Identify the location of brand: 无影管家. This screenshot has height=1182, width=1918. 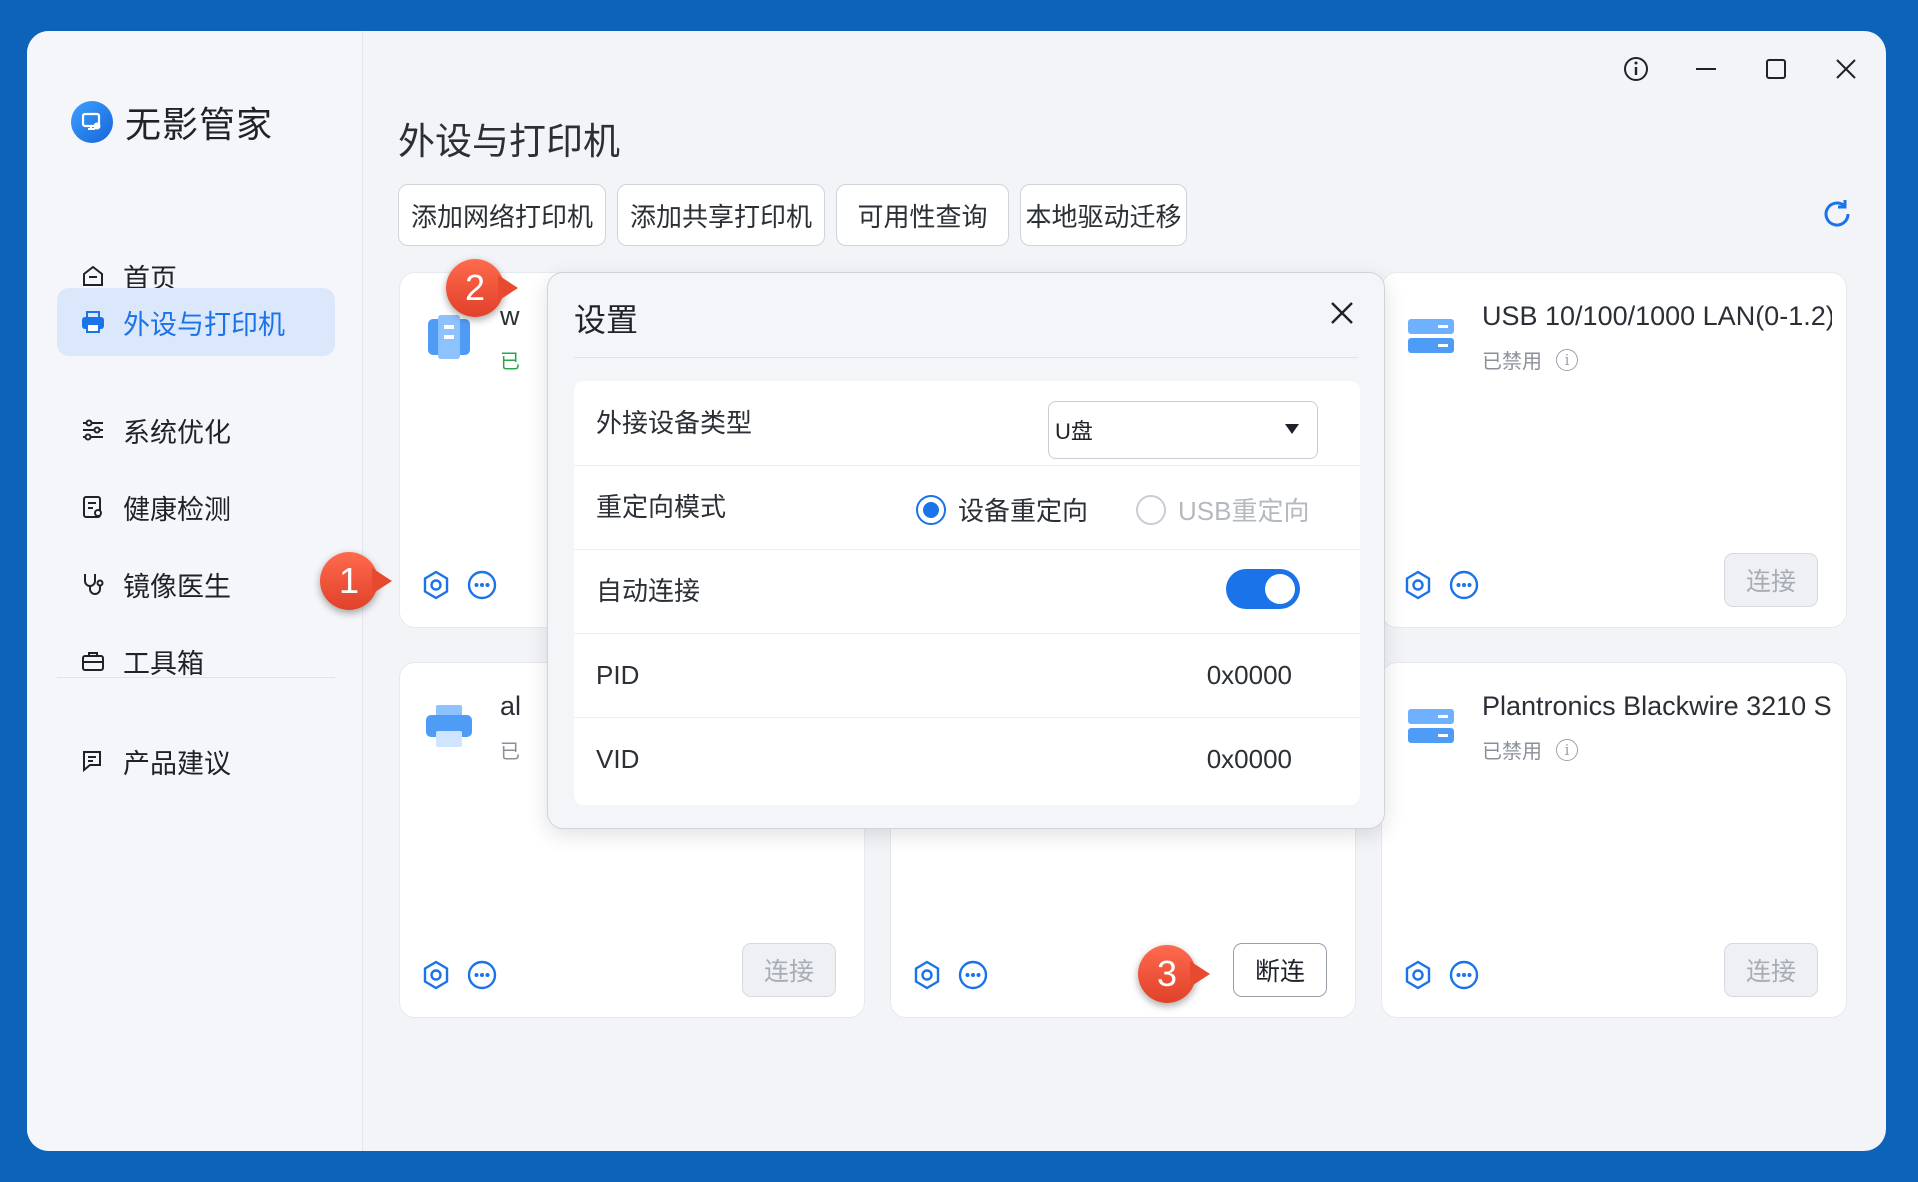
(172, 122).